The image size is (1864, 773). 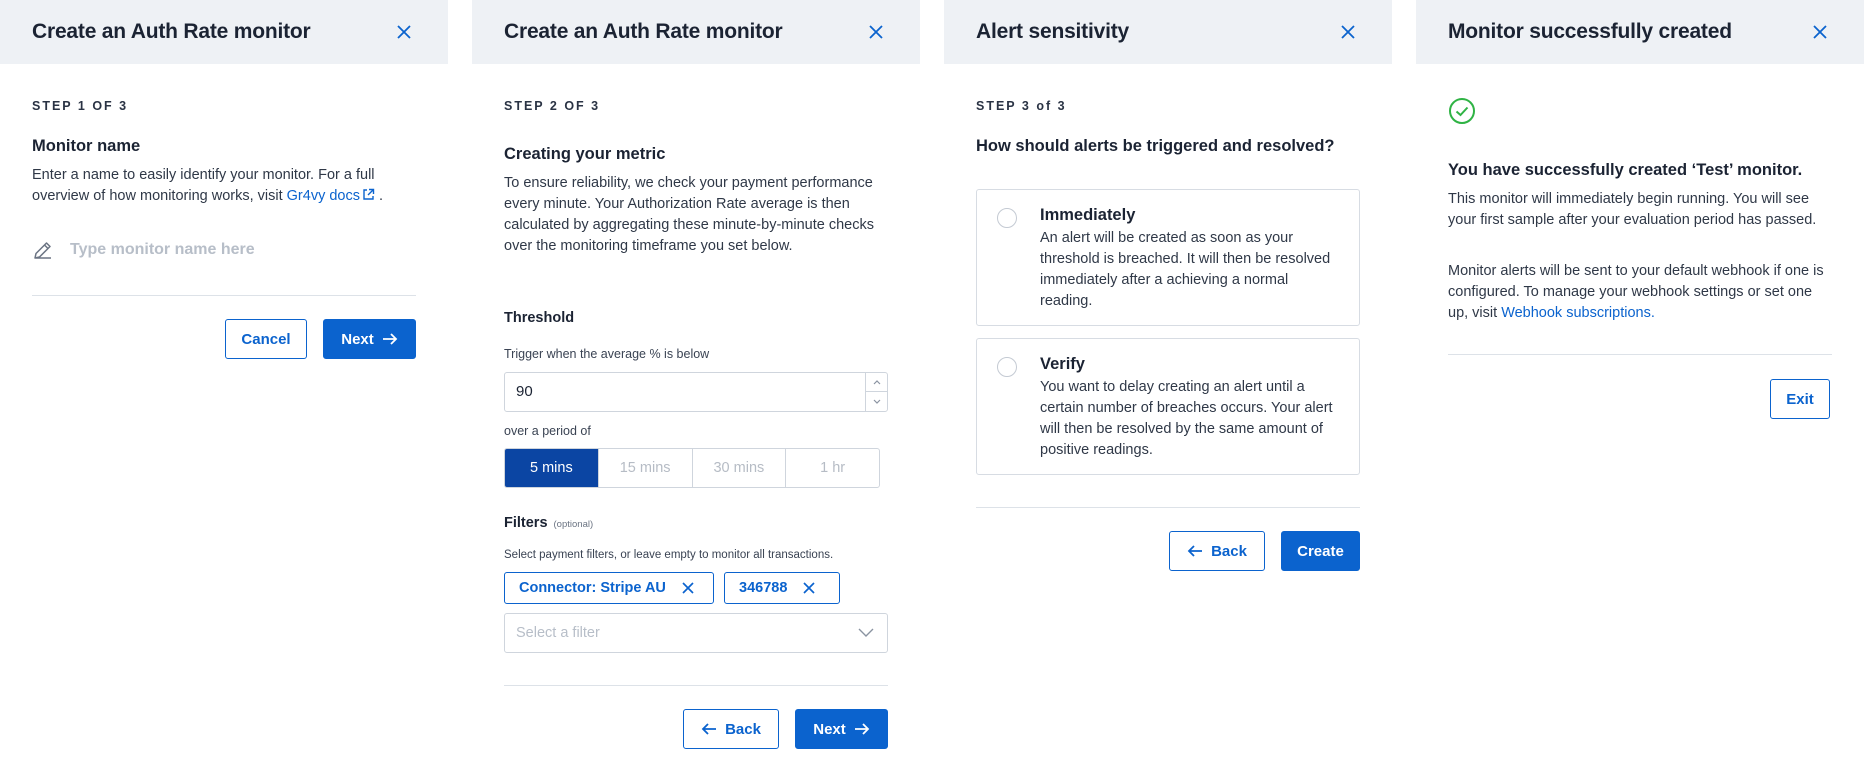 I want to click on radio-verify, so click(x=1007, y=367).